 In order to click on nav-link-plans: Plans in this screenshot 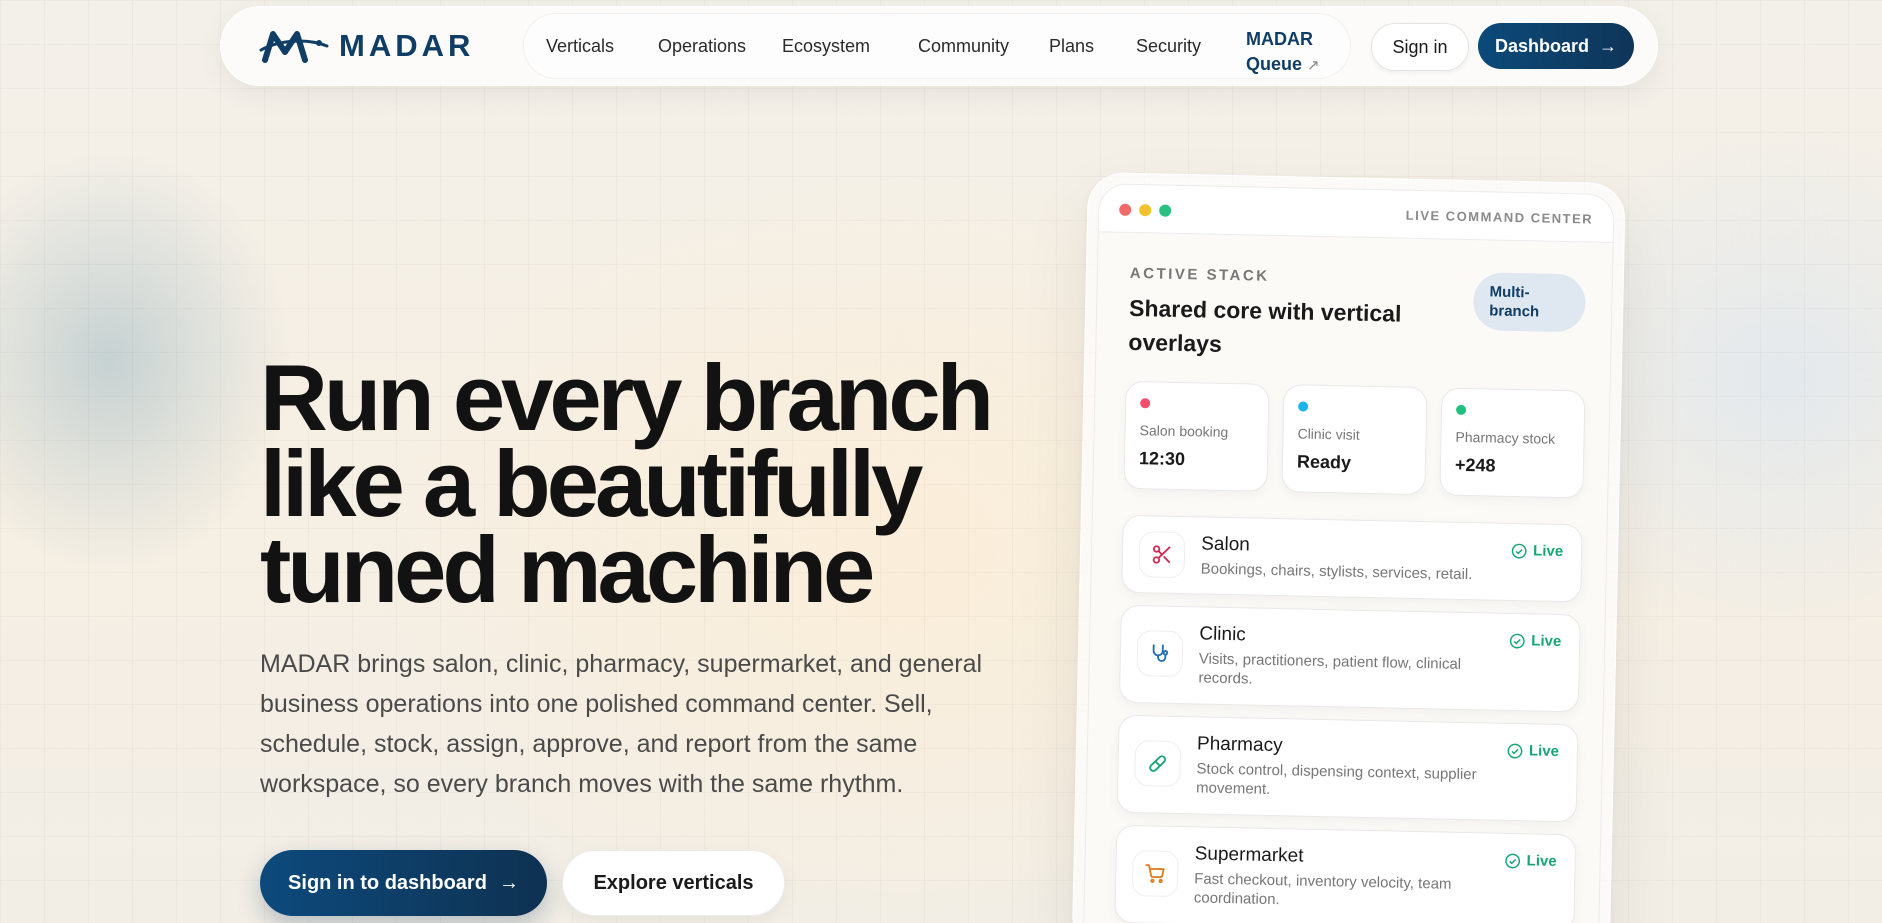, I will do `click(1071, 46)`.